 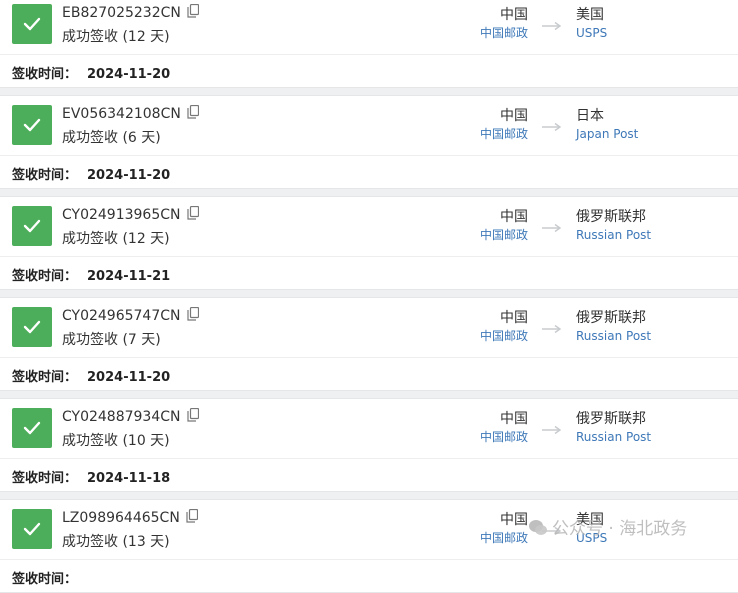 What do you see at coordinates (129, 478) in the screenshot?
I see `signed-date: 2024-11-18` at bounding box center [129, 478].